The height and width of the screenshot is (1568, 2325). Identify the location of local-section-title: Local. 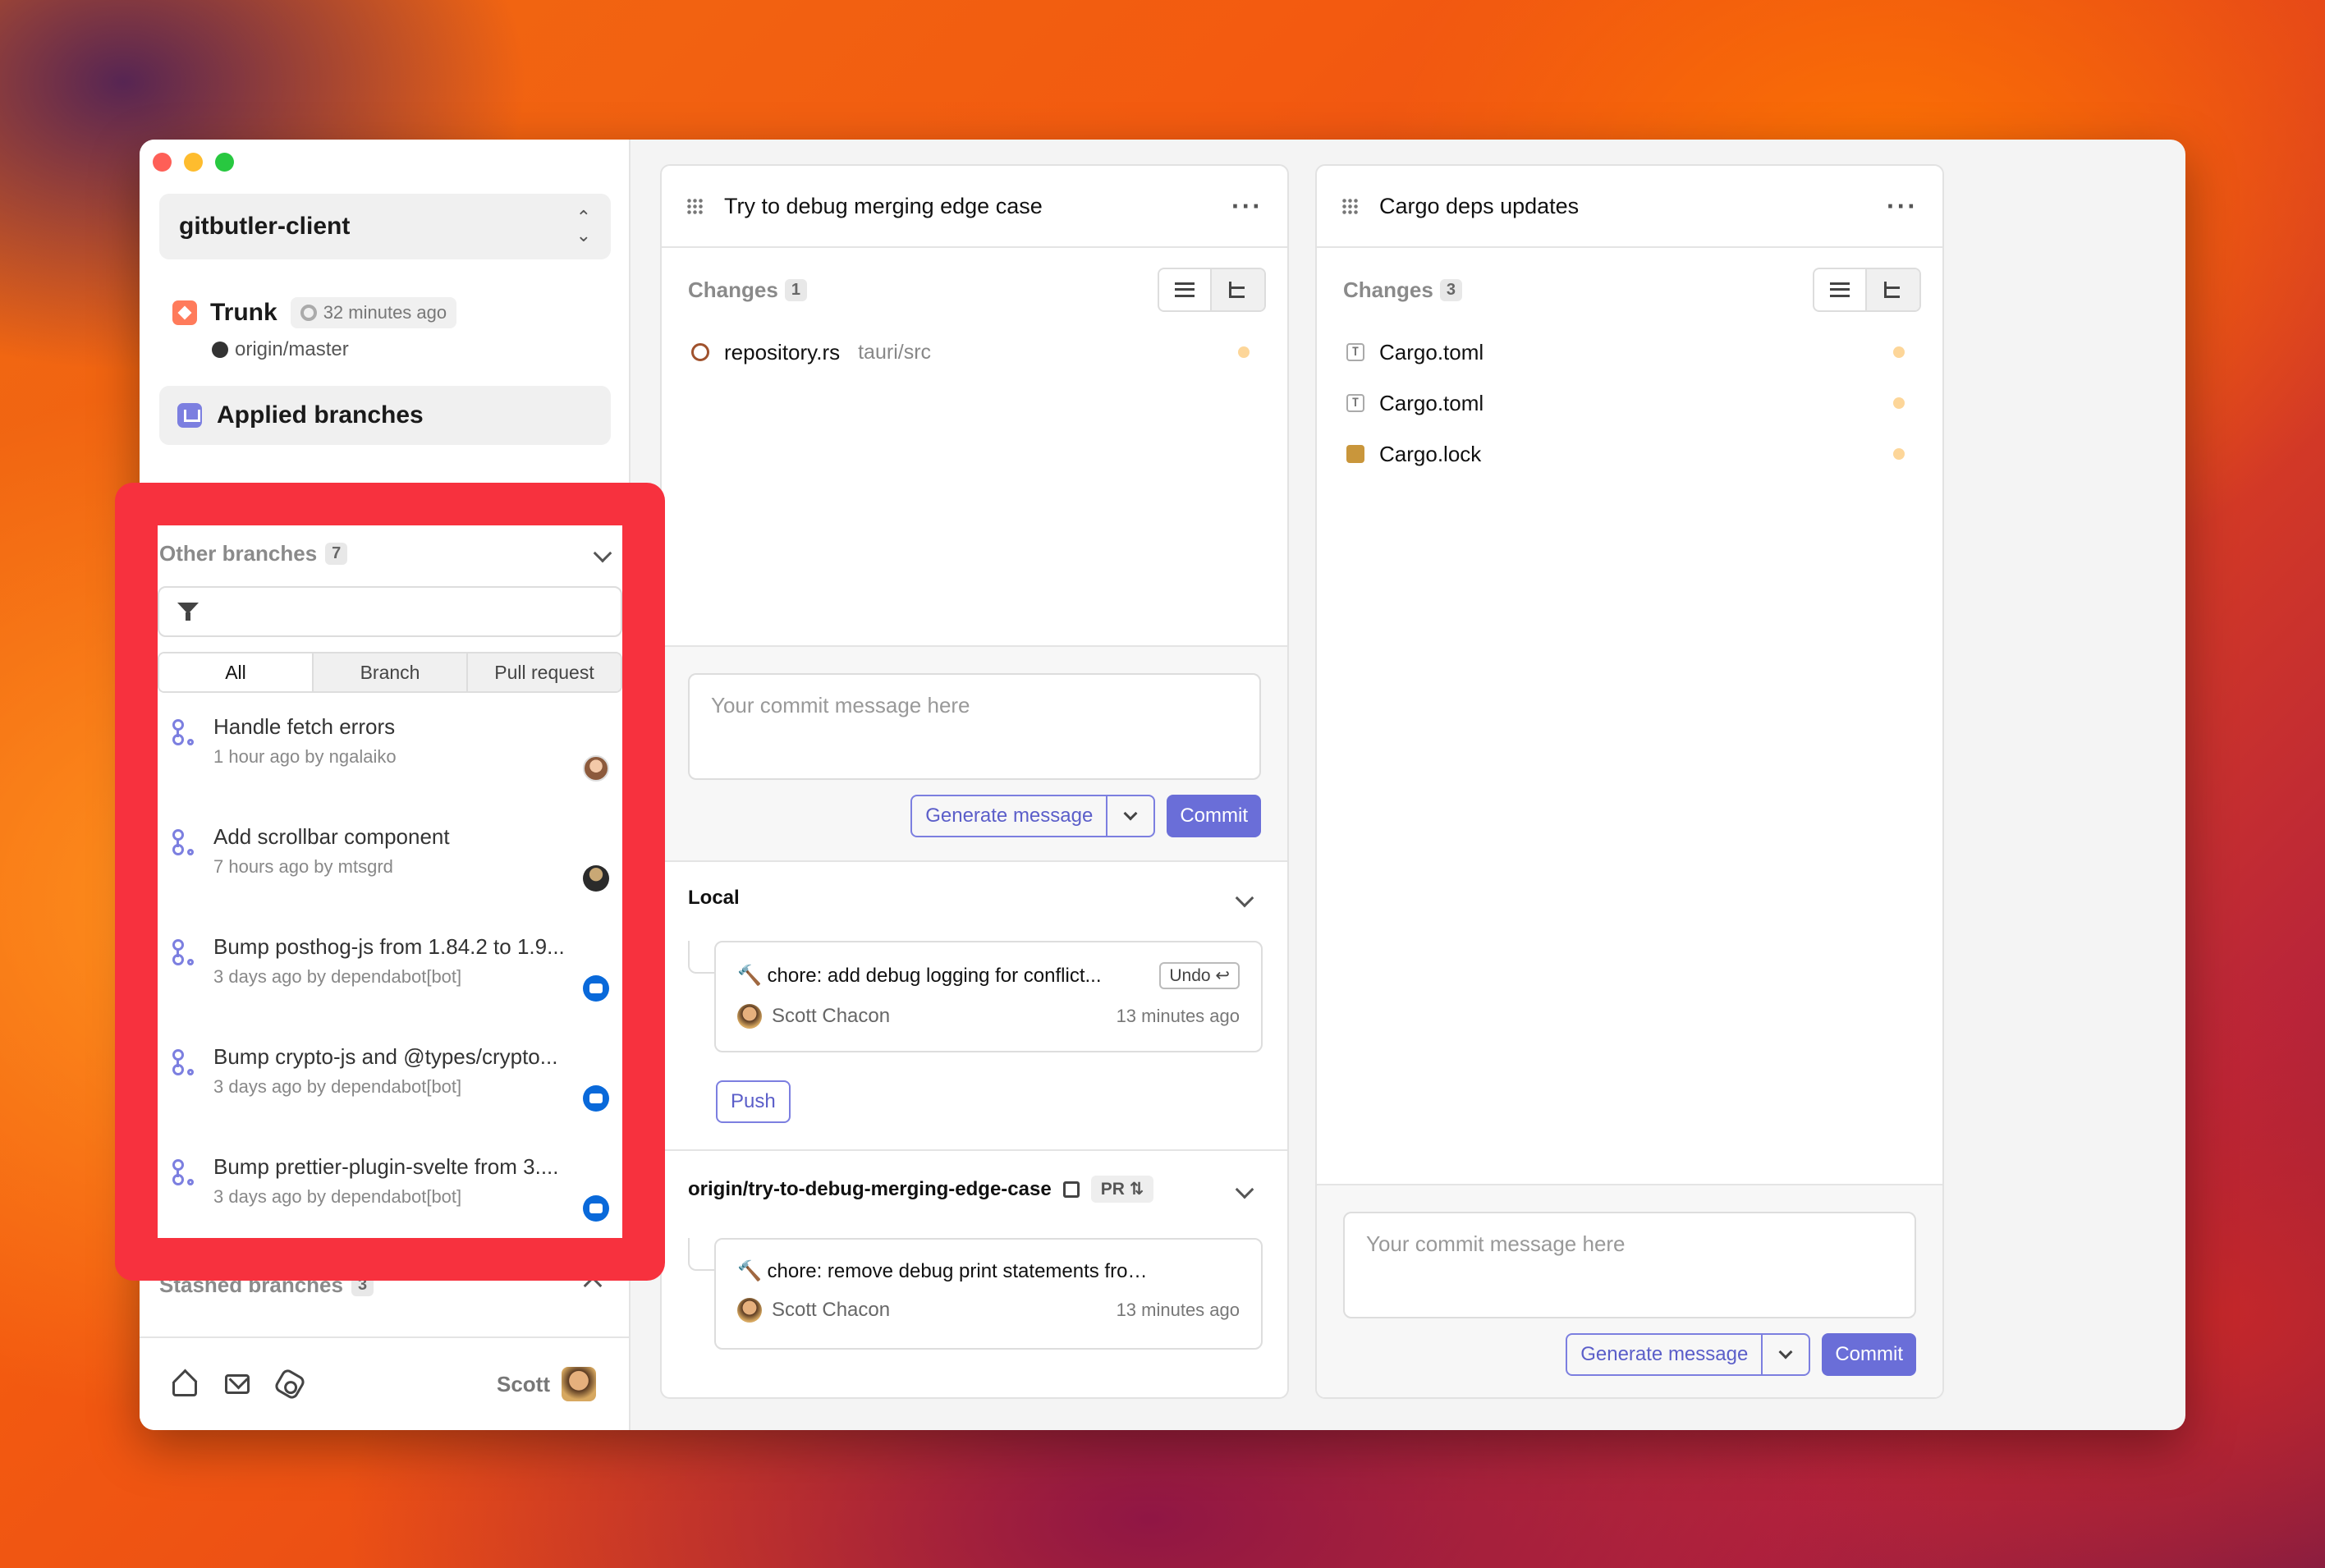
(714, 898).